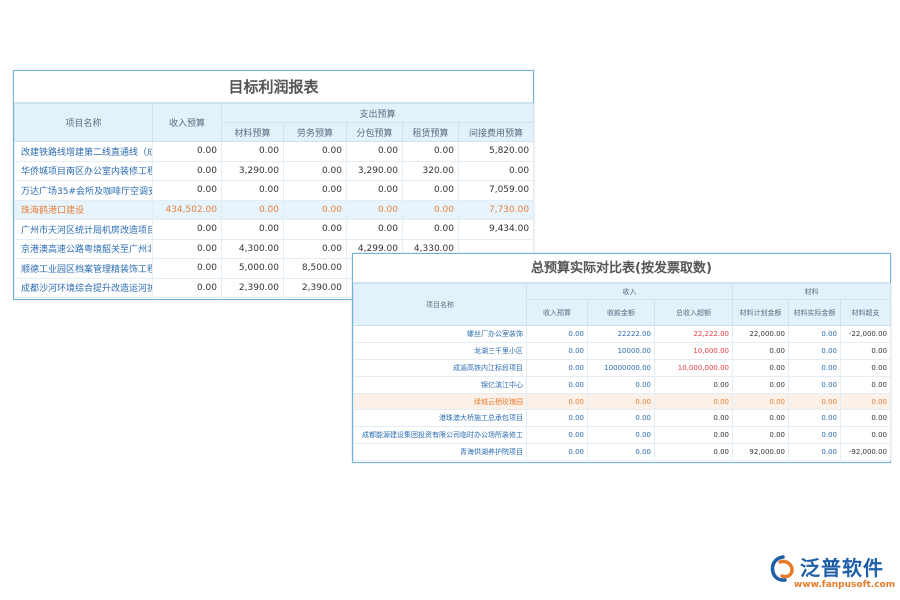 This screenshot has height=600, width=900. What do you see at coordinates (252, 170) in the screenshot?
I see `cell-material: 3,290.00` at bounding box center [252, 170].